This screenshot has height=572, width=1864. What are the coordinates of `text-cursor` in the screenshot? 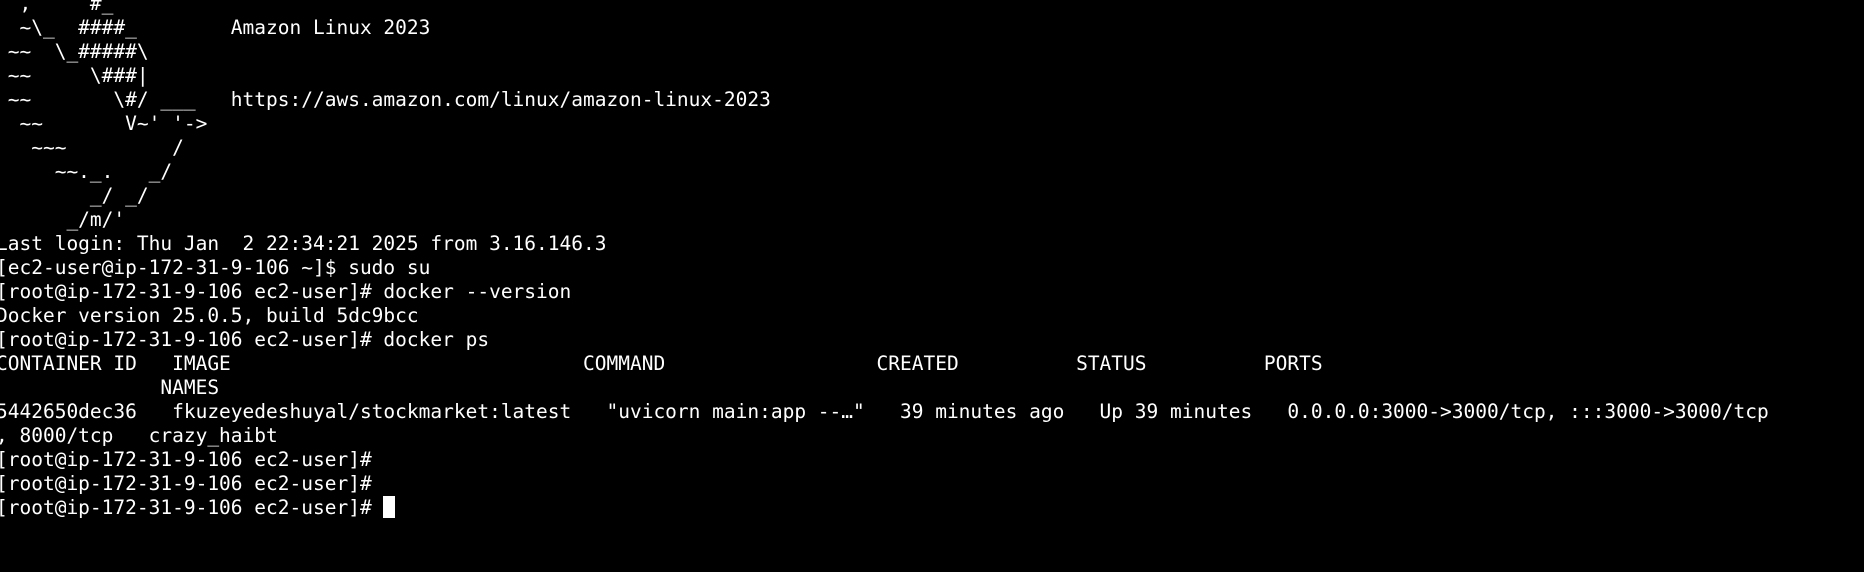 It's located at (389, 507).